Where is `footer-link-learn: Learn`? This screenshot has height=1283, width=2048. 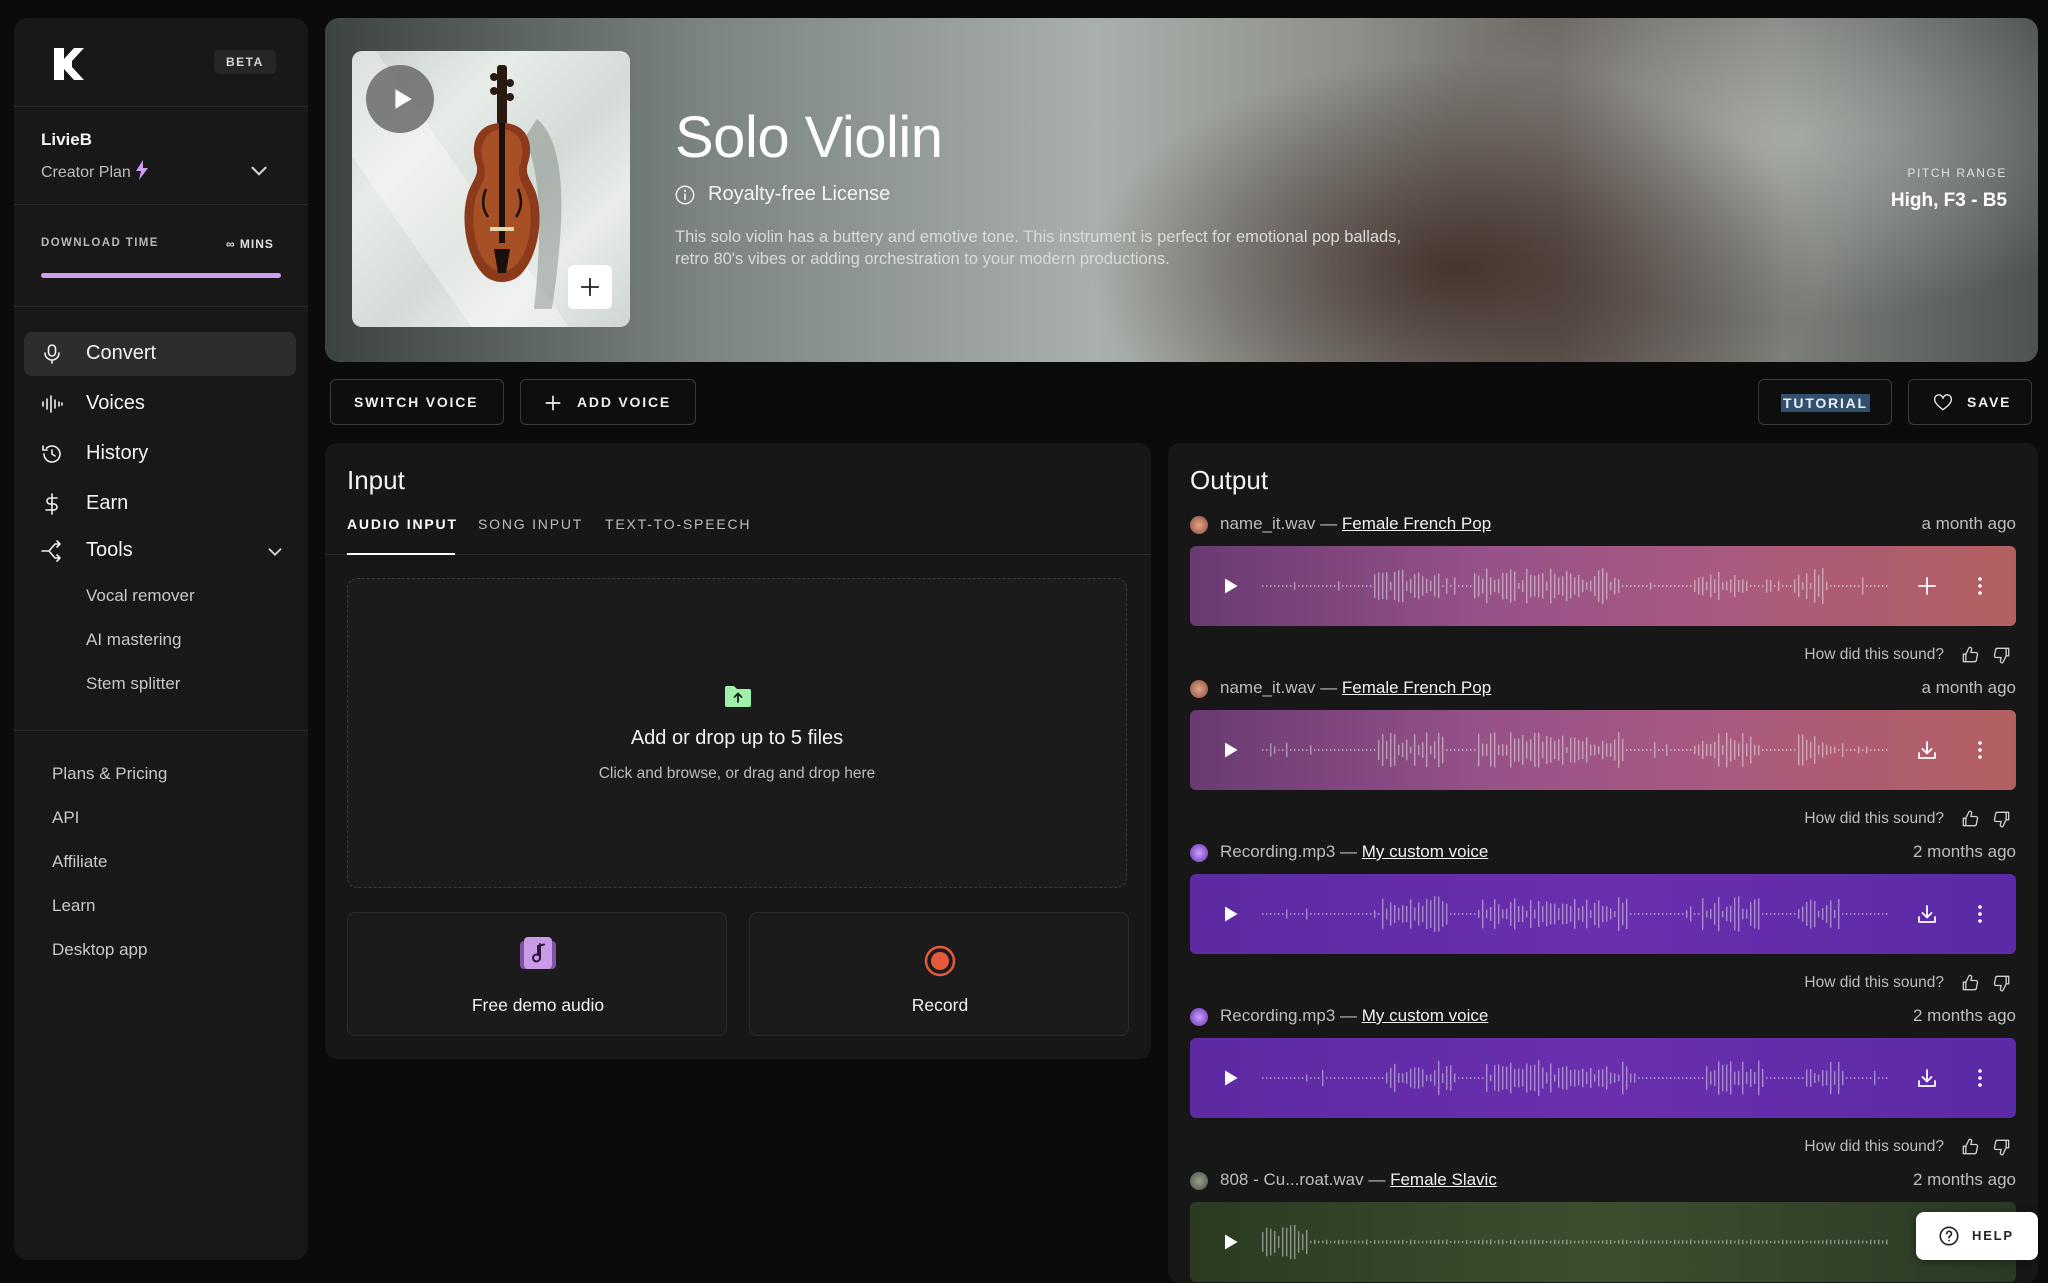
footer-link-learn: Learn is located at coordinates (73, 906).